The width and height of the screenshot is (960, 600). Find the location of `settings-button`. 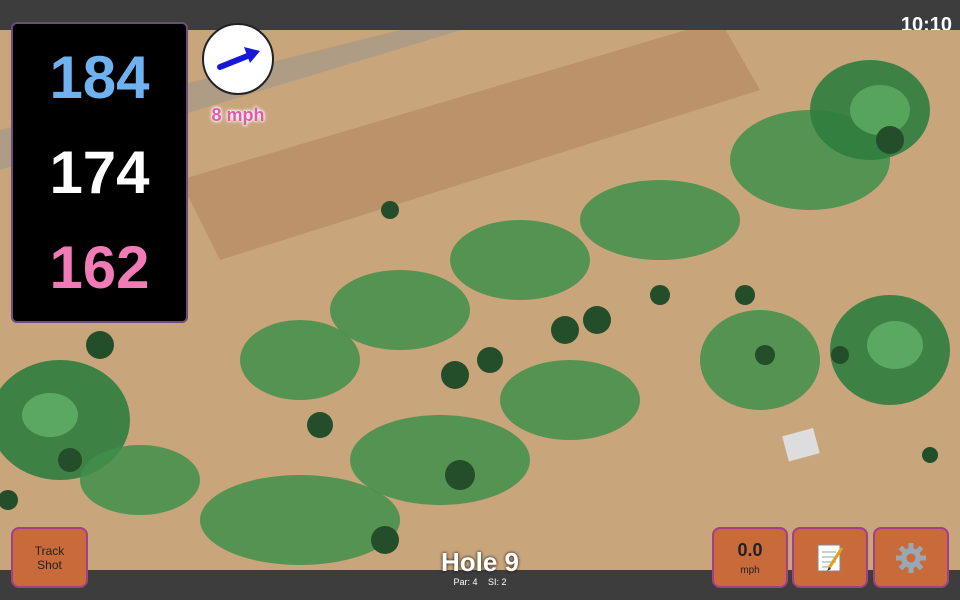

settings-button is located at coordinates (911, 557).